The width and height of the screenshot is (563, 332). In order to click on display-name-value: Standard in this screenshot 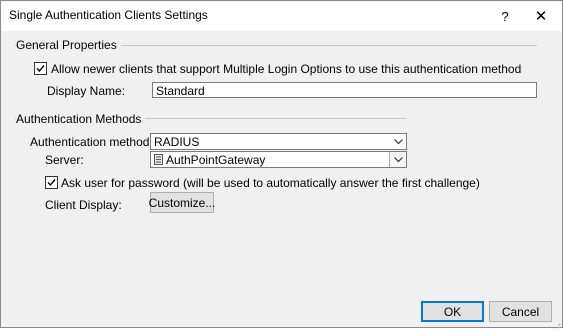, I will do `click(180, 91)`.